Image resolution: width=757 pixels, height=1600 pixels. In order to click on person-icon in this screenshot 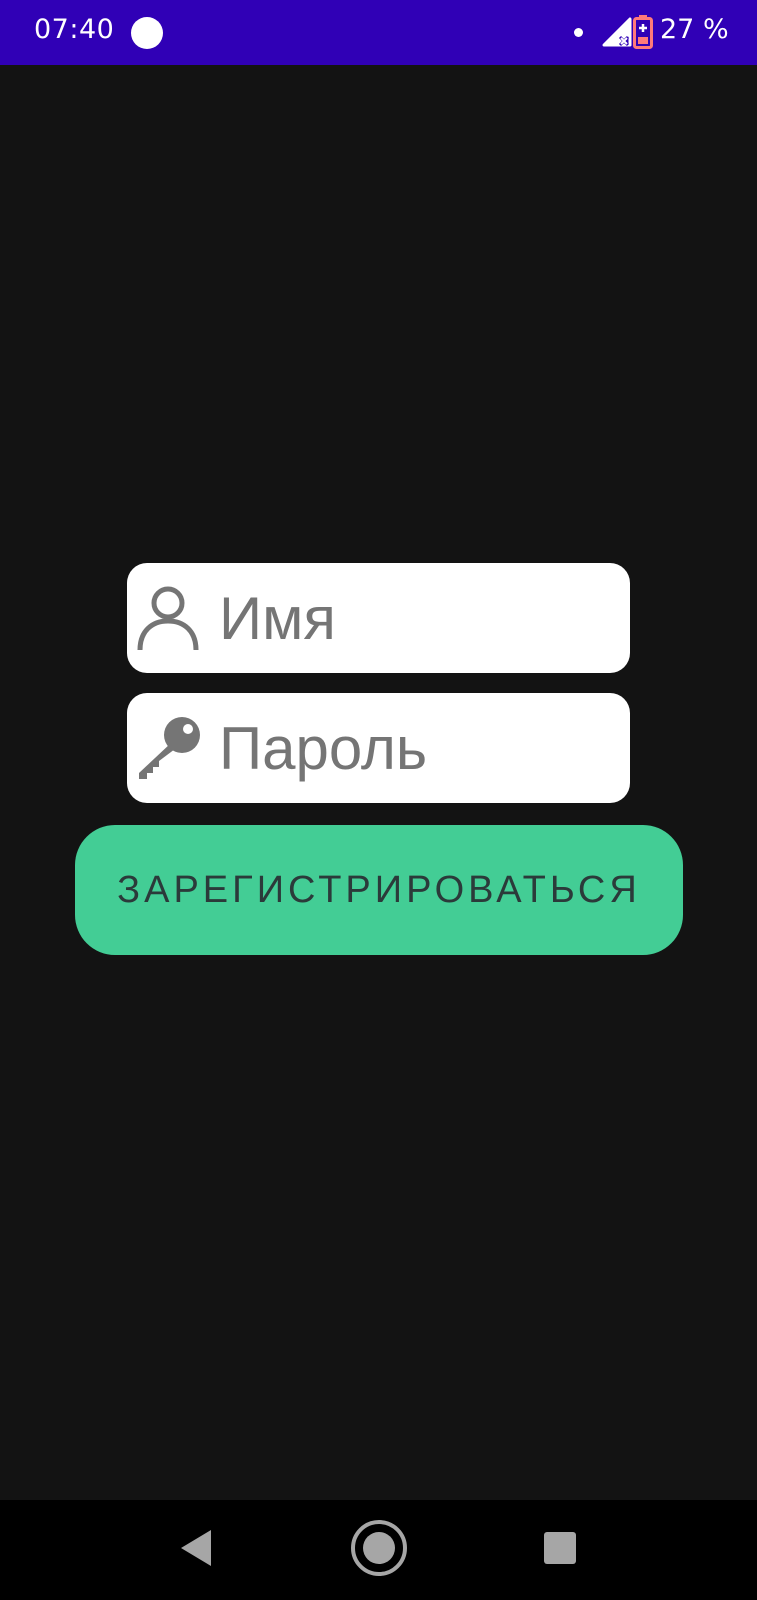, I will do `click(168, 618)`.